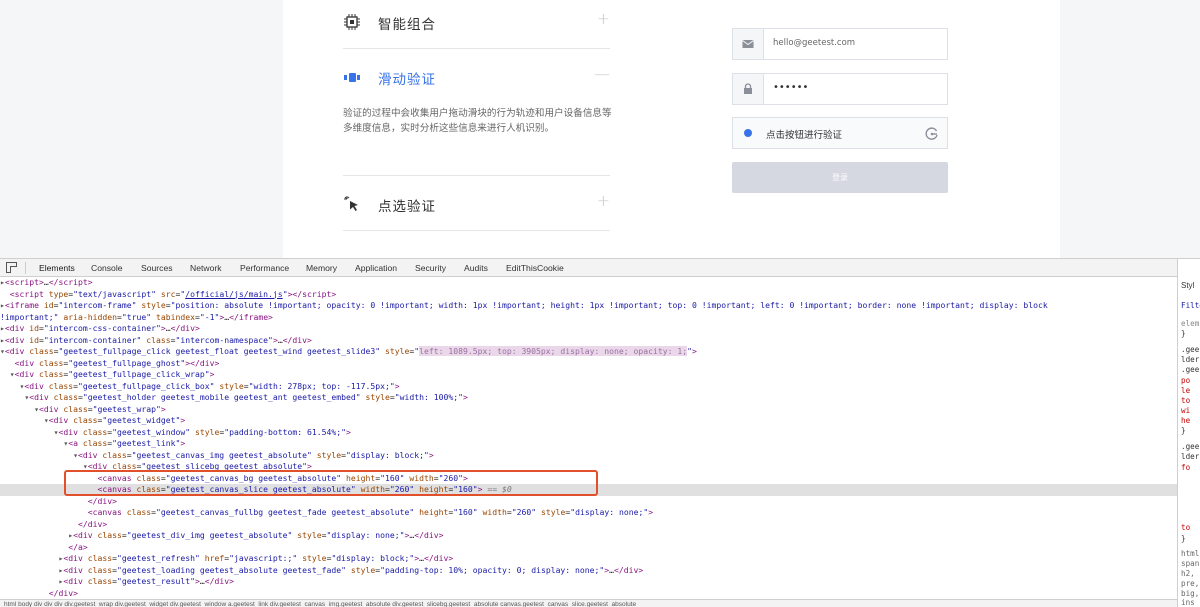 The image size is (1200, 607). I want to click on password-field: ••••••, so click(840, 89).